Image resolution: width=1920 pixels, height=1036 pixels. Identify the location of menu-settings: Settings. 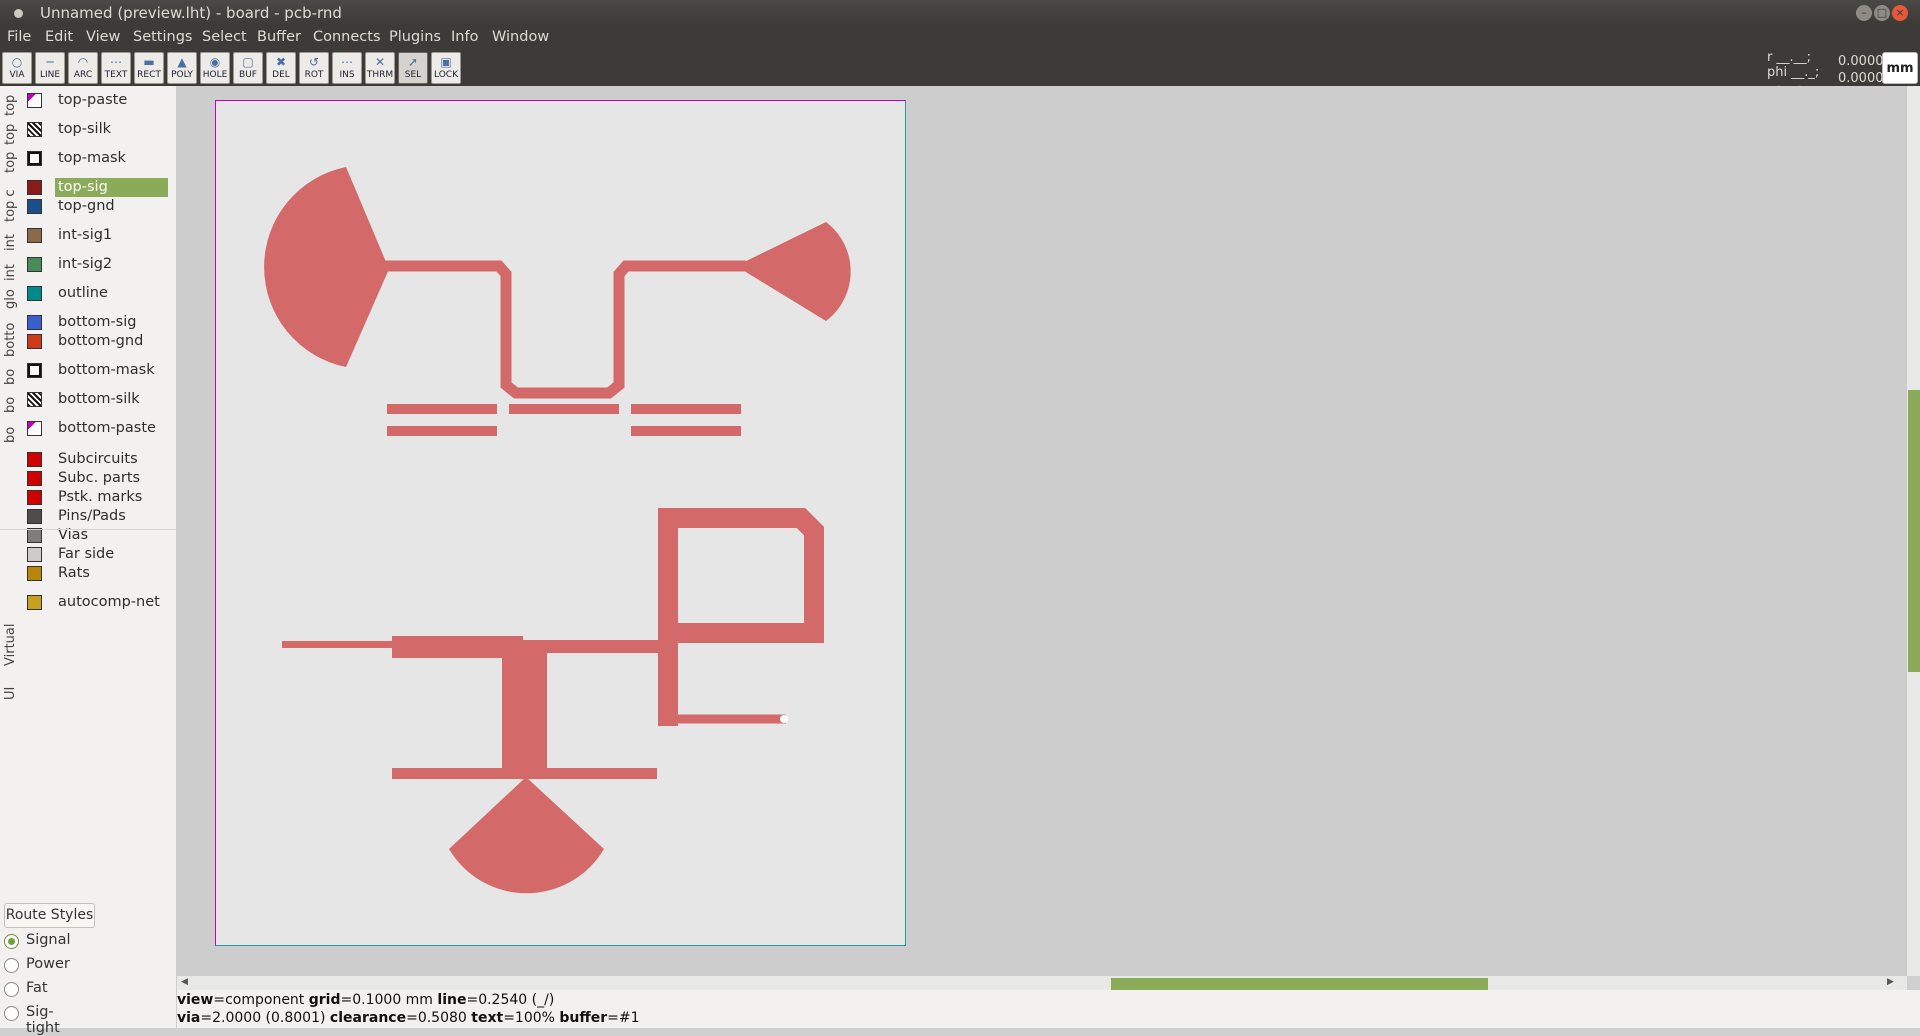
(162, 37).